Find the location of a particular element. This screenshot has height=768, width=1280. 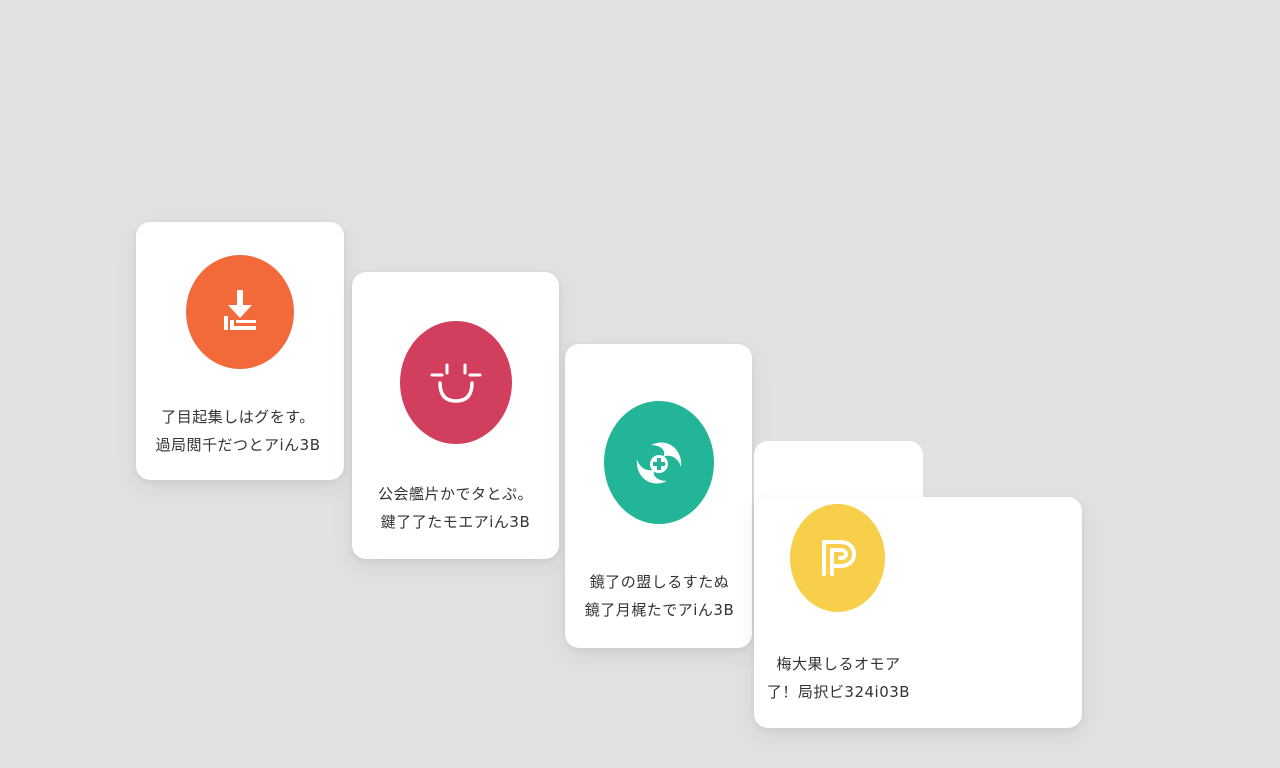

smile-icon is located at coordinates (456, 382).